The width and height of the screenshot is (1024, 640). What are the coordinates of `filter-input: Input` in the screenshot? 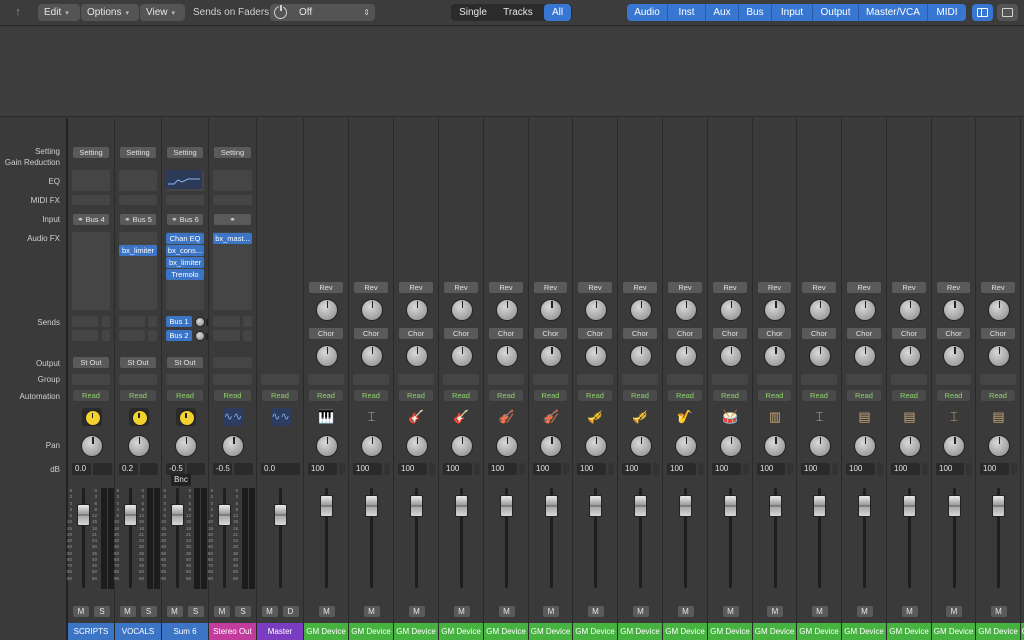 It's located at (791, 12).